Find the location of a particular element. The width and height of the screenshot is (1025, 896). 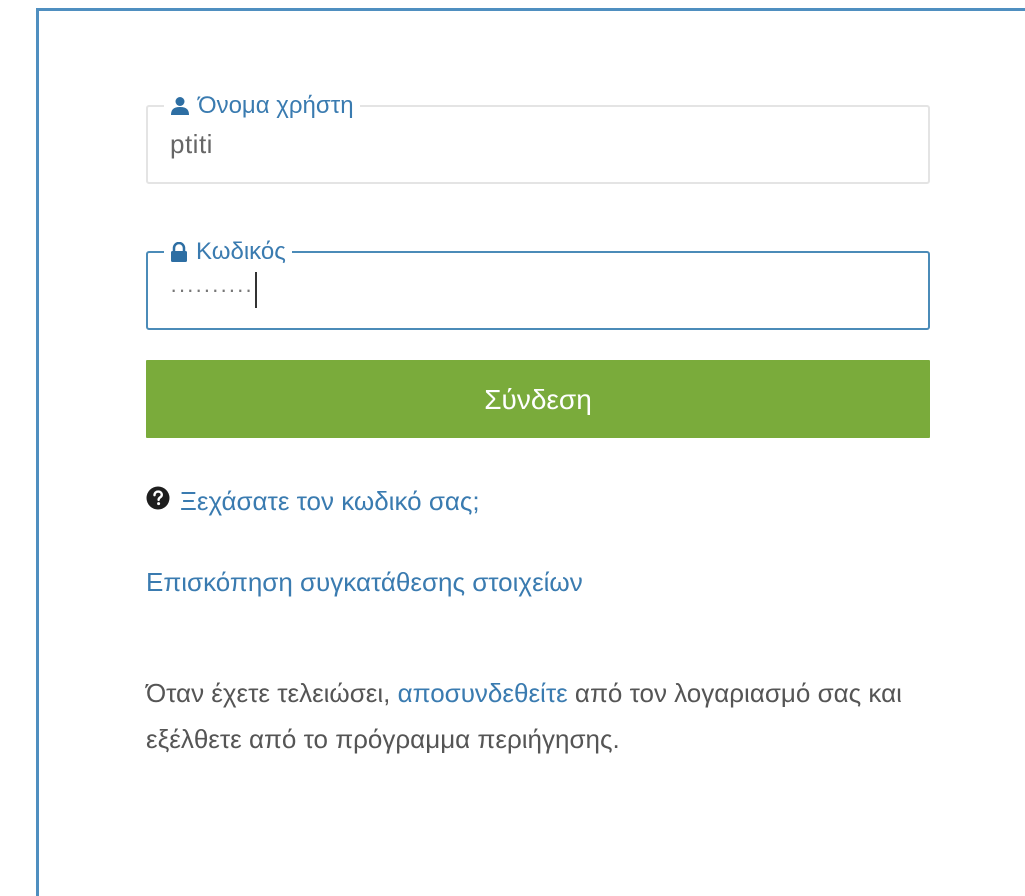

password-legend: Κωδικός is located at coordinates (228, 252).